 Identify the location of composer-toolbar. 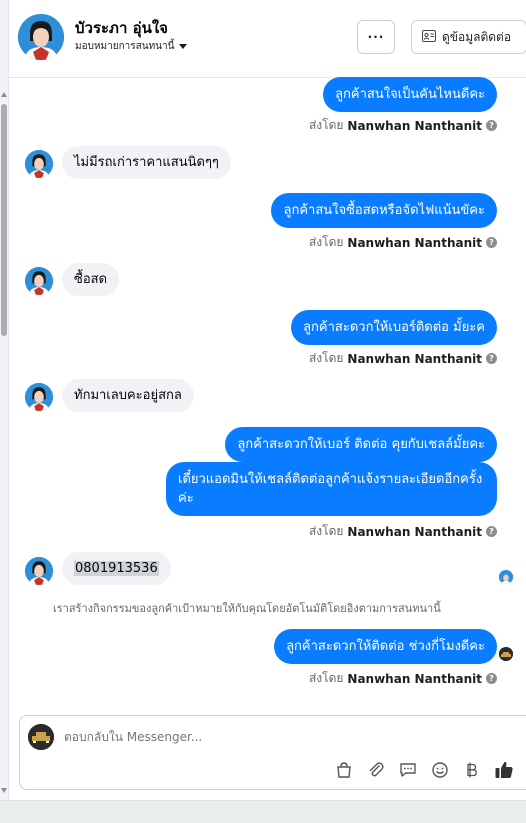
(424, 770).